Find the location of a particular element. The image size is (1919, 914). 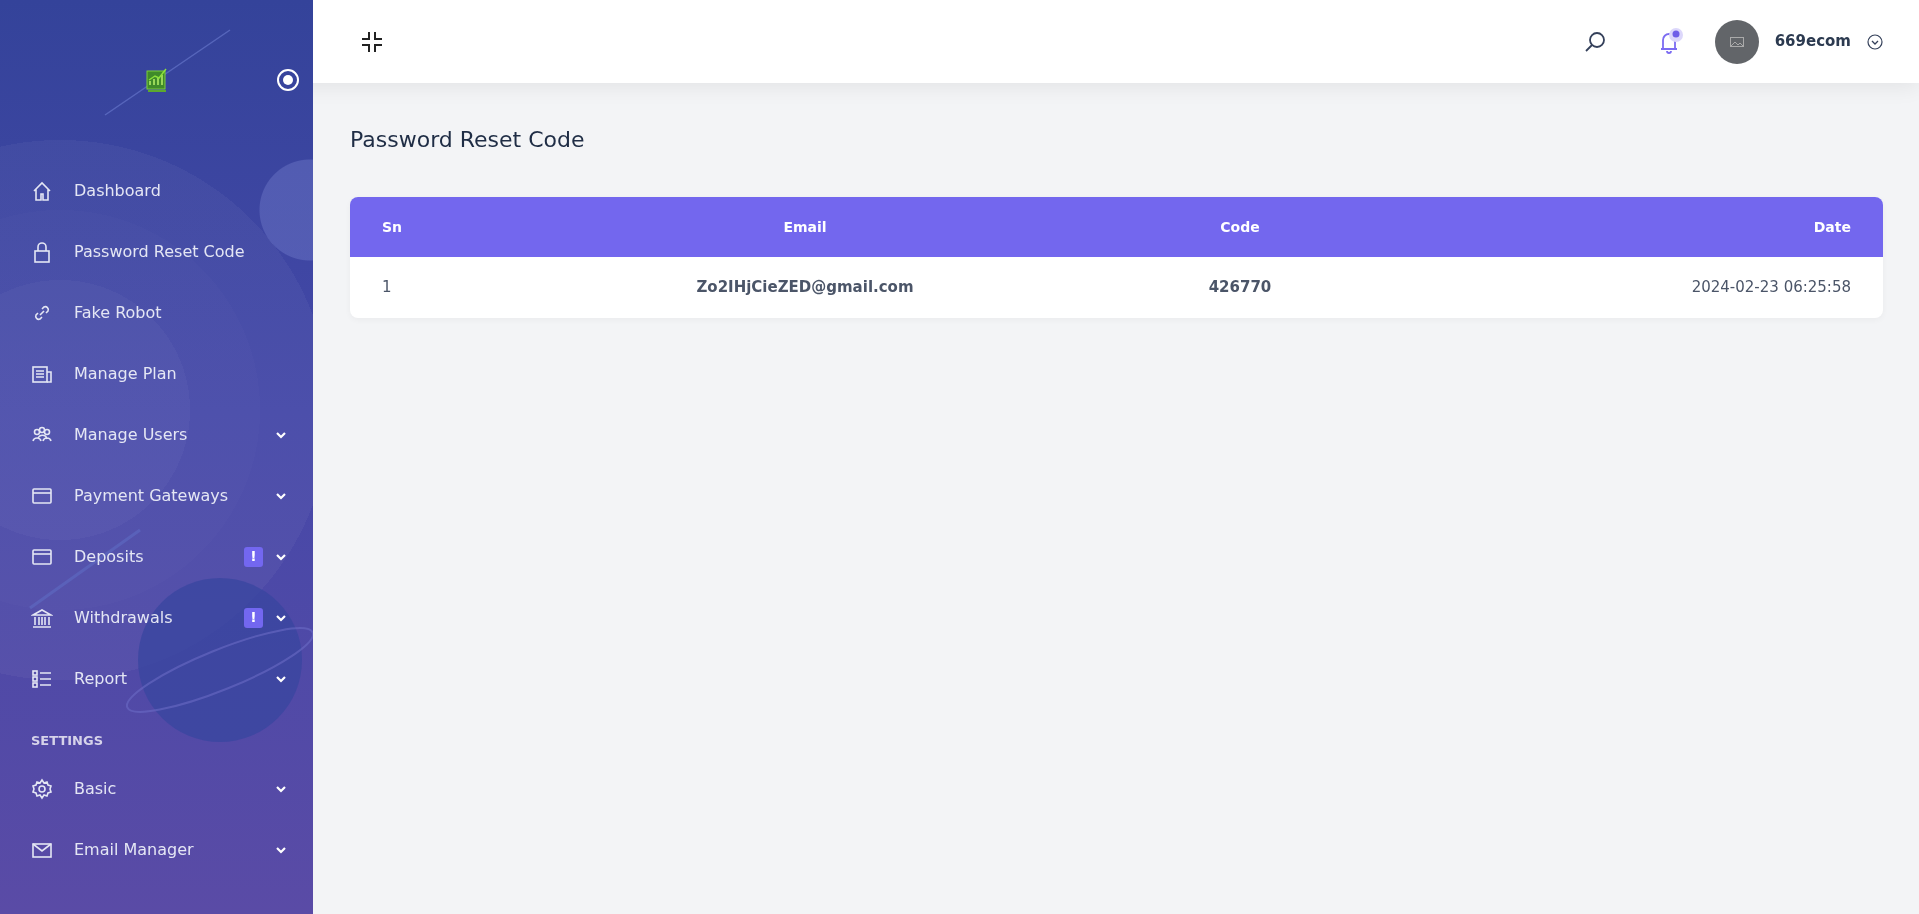

table-cell: Zo2IHjCieZED@gmail.com is located at coordinates (805, 287).